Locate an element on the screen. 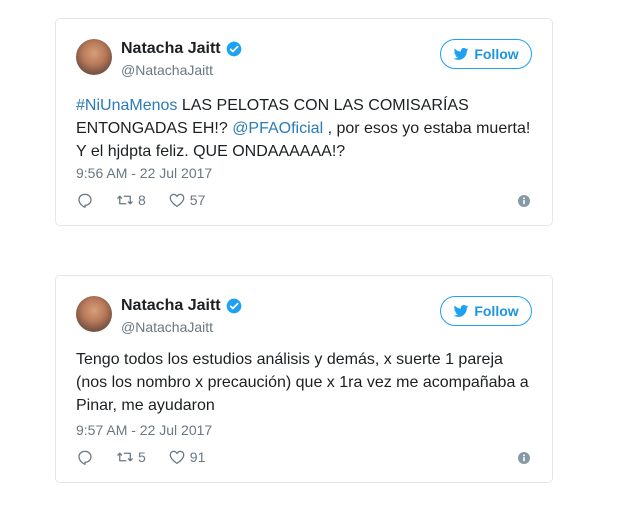 The image size is (644, 510). like-button: 91 is located at coordinates (187, 457).